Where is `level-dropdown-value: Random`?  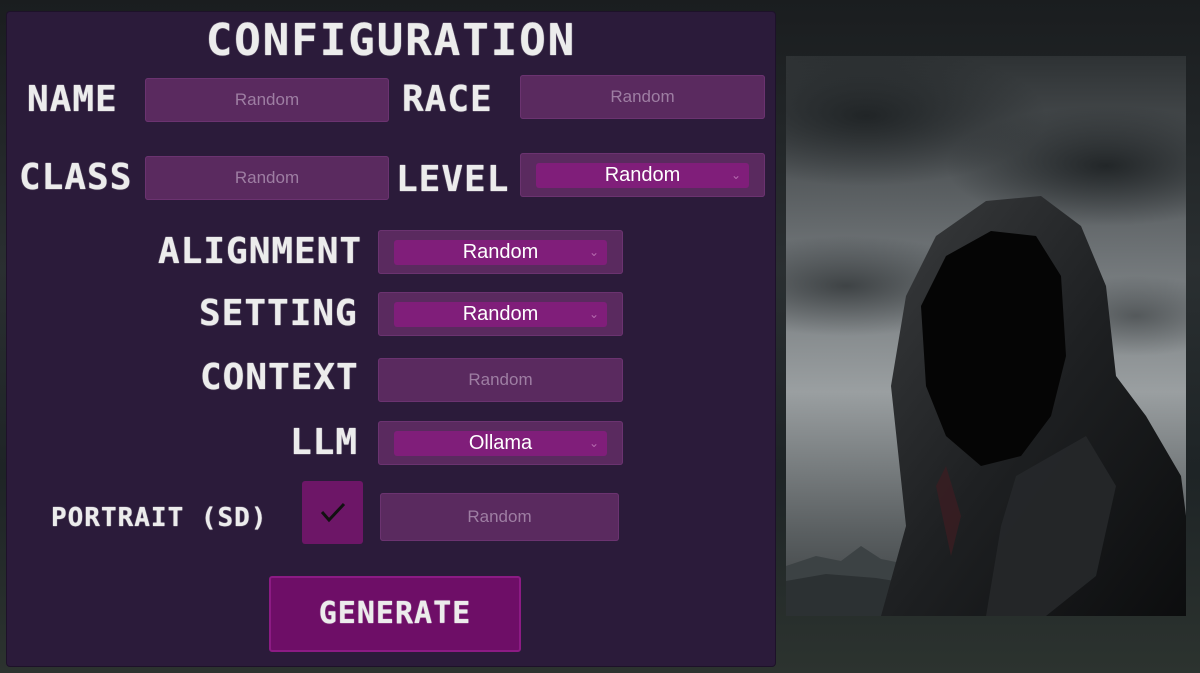
level-dropdown-value: Random is located at coordinates (642, 175).